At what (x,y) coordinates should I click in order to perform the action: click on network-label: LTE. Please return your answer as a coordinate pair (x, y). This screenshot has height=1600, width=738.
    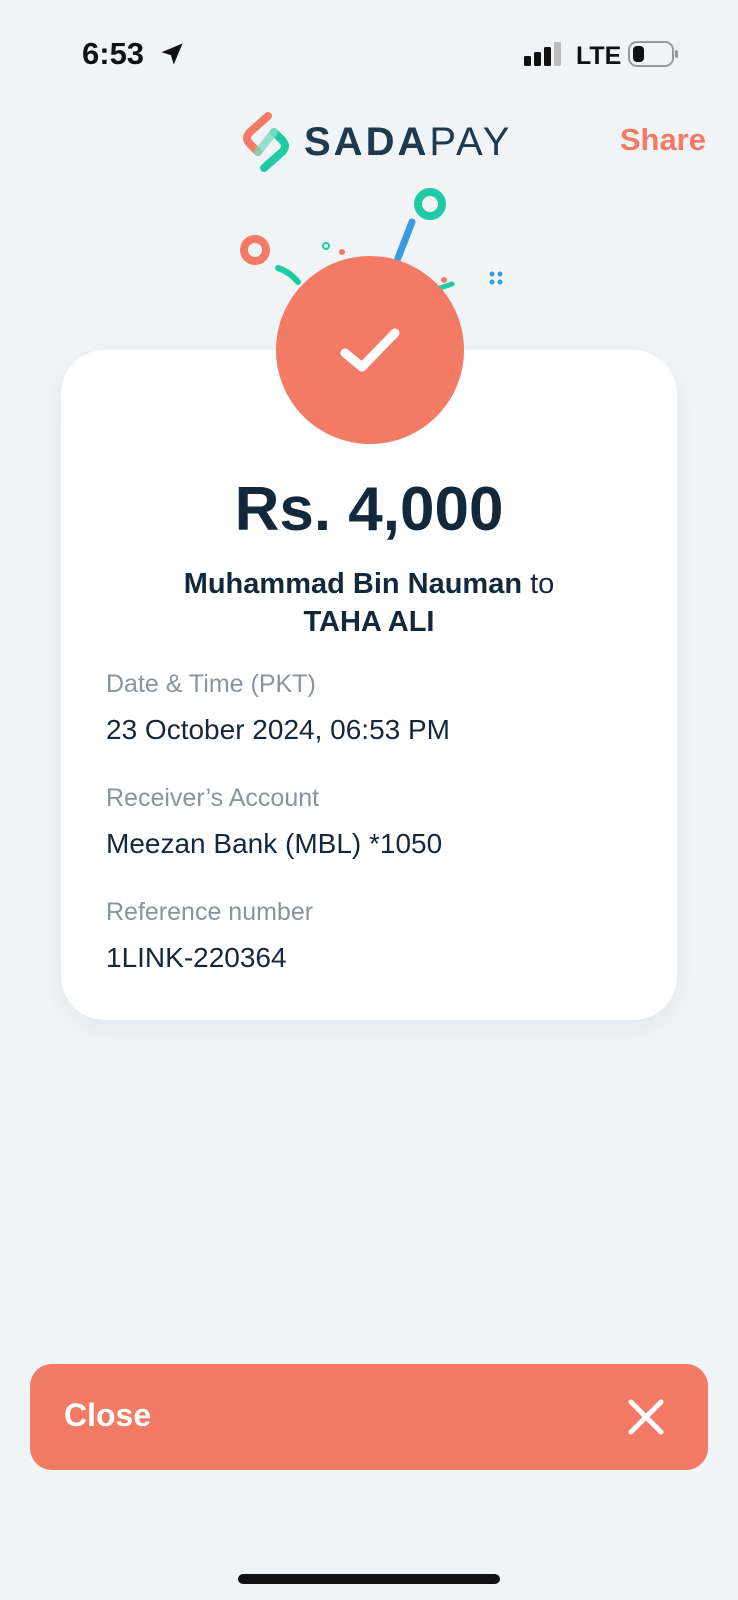
    Looking at the image, I should click on (599, 56).